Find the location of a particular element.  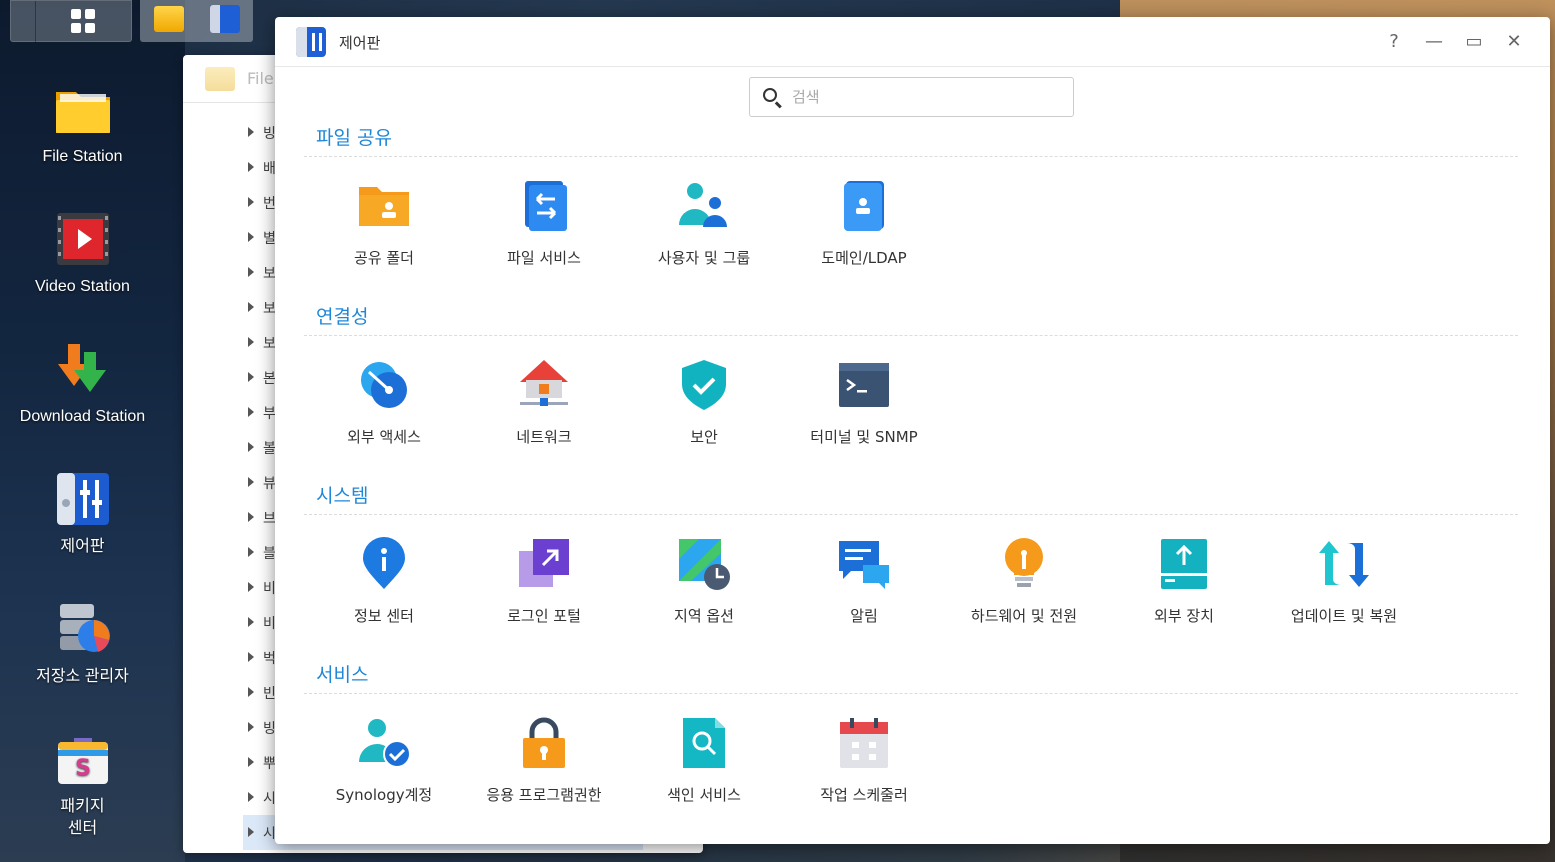

minimize-button: — is located at coordinates (1434, 42).